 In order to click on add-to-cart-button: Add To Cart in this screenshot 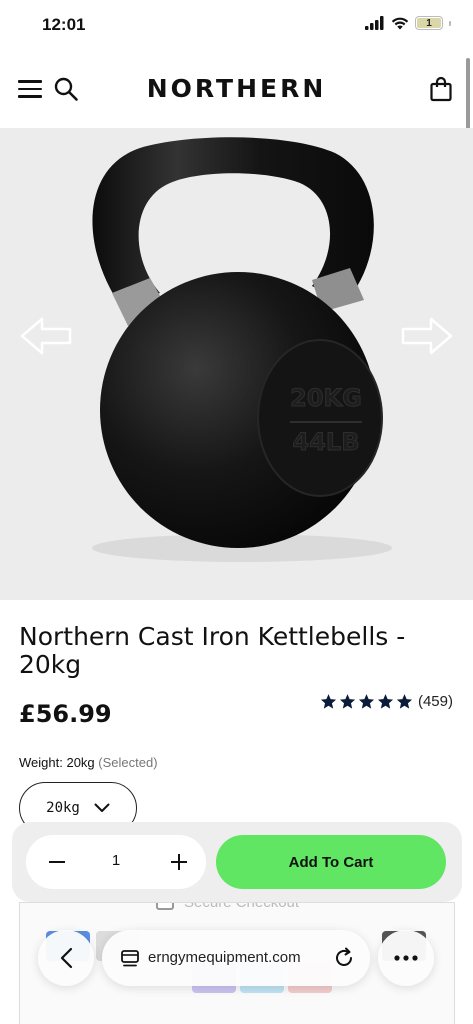, I will do `click(331, 862)`.